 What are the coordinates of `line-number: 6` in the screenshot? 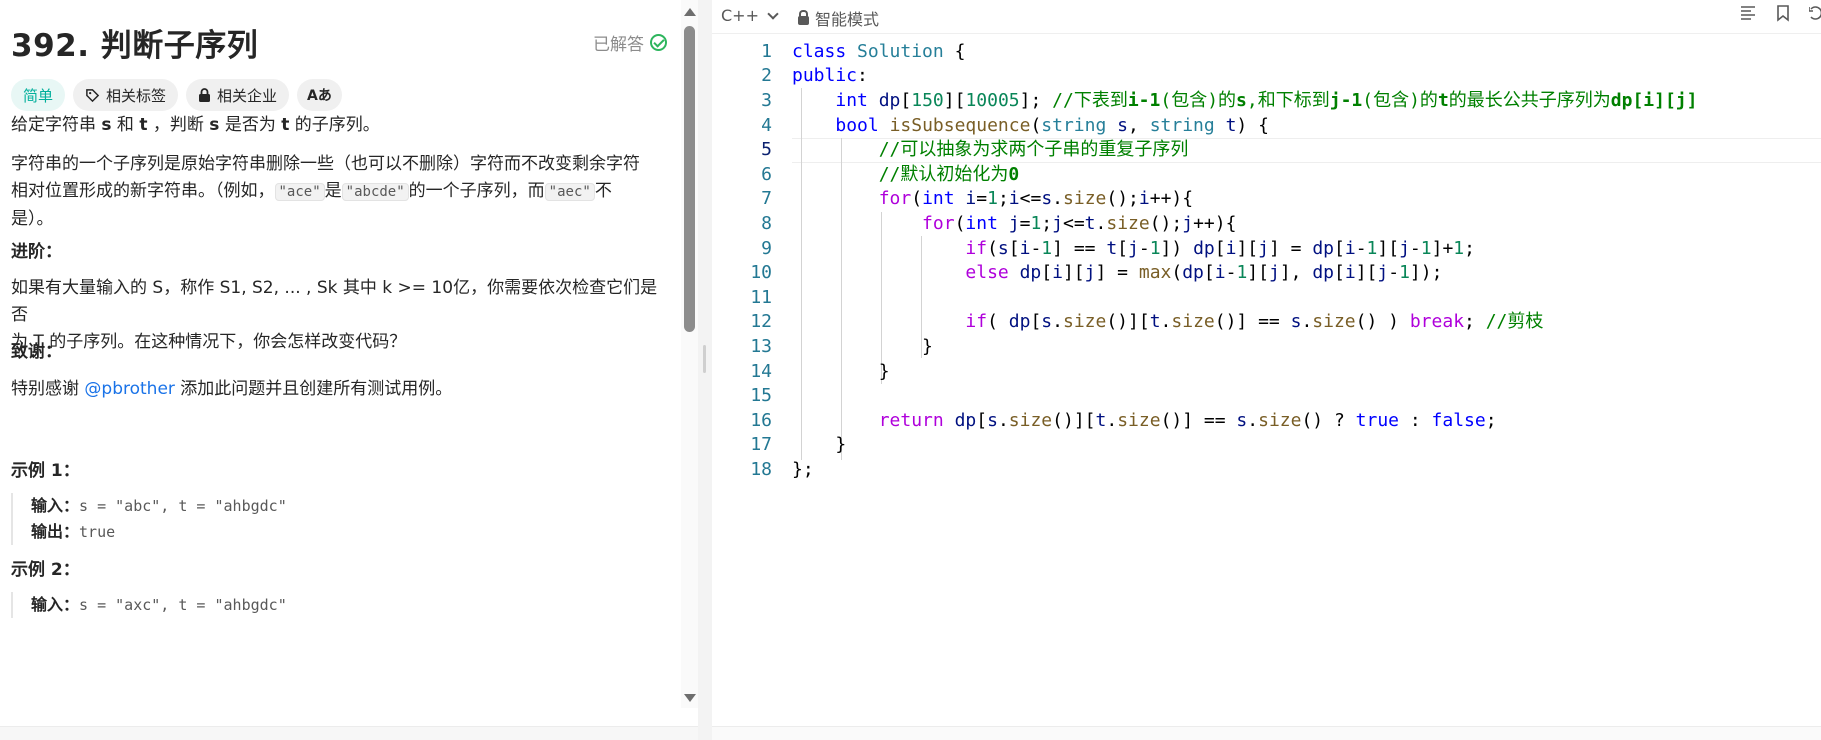 It's located at (766, 174).